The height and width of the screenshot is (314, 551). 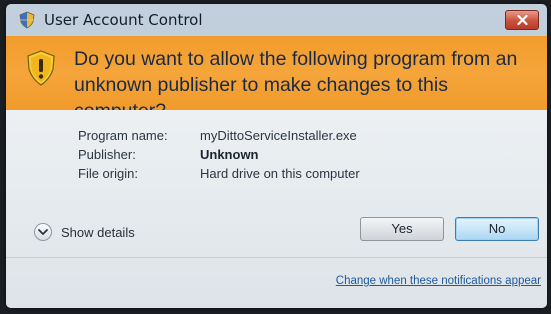 What do you see at coordinates (280, 173) in the screenshot?
I see `info-value: Hard drive on this computer` at bounding box center [280, 173].